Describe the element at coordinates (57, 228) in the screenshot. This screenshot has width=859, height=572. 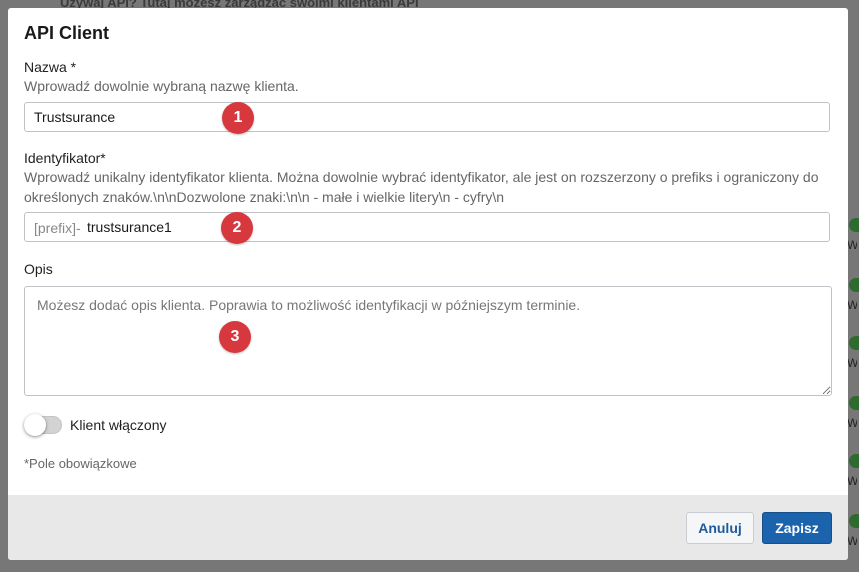
I see `identifier-prefix: [prefix]-` at that location.